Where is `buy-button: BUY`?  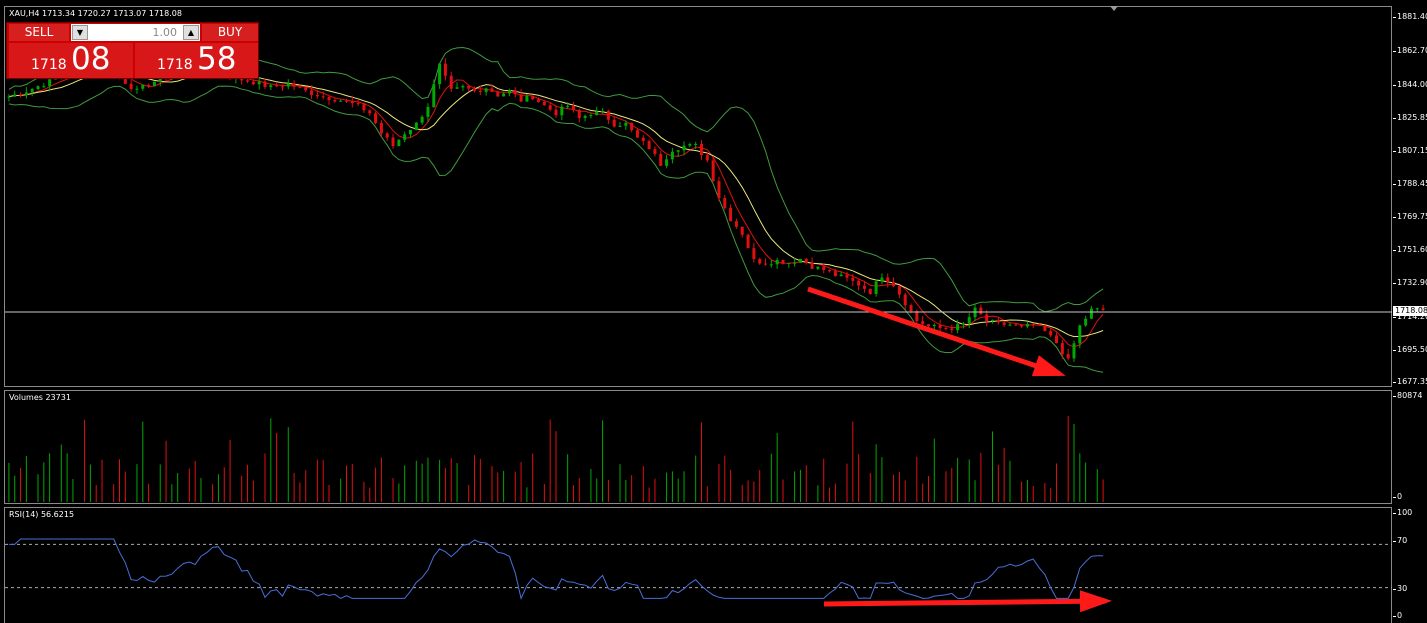 buy-button: BUY is located at coordinates (230, 32).